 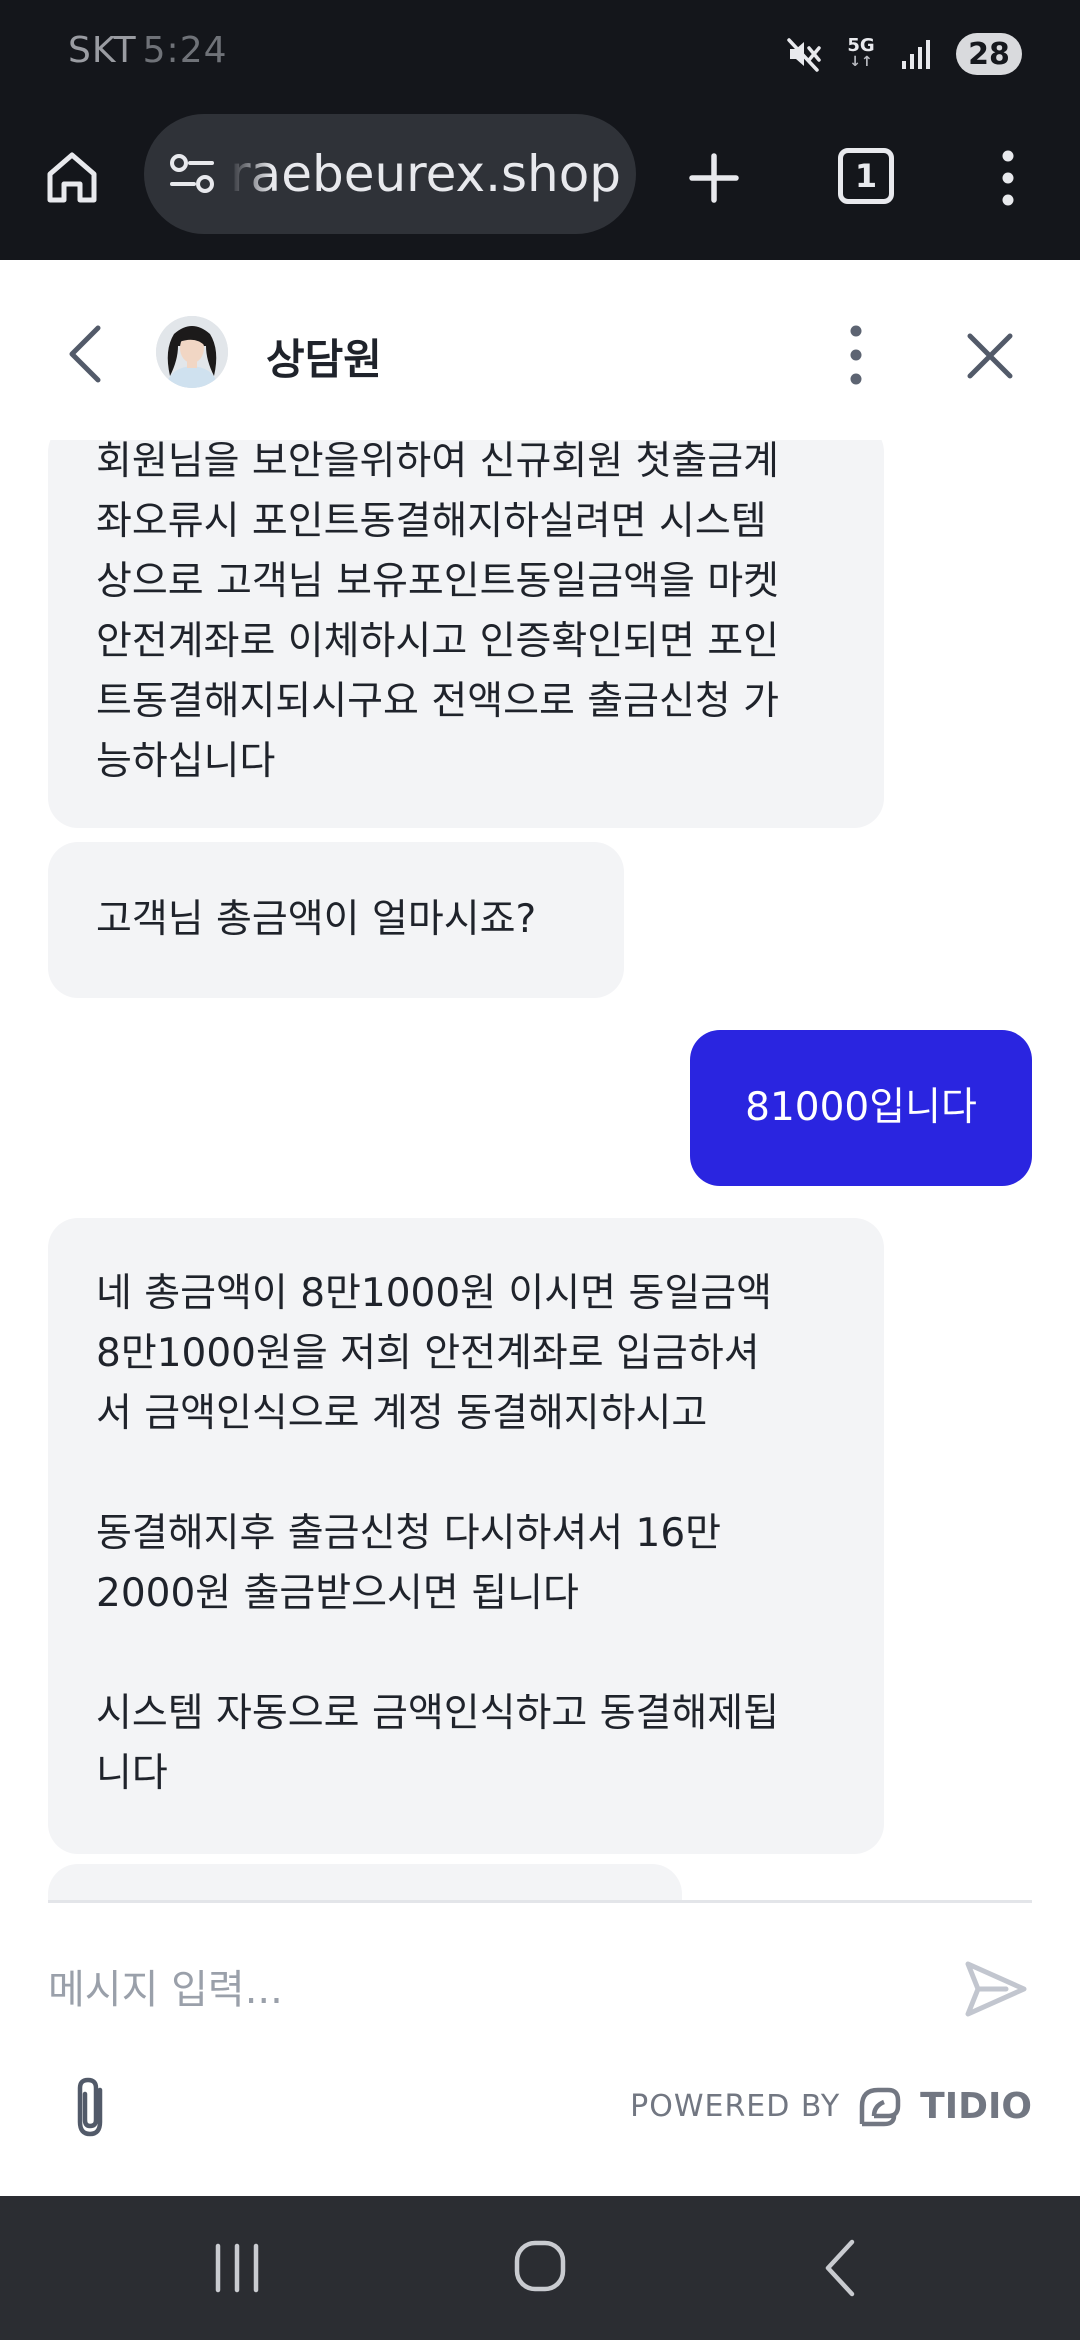 I want to click on recents-icon, so click(x=237, y=2268).